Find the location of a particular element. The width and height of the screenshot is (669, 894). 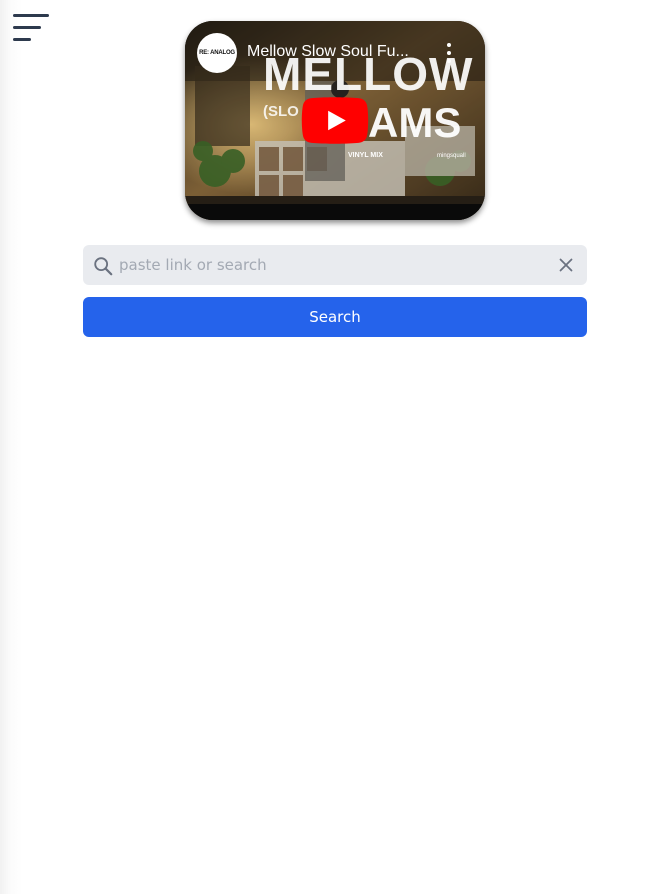

channel-avatar-text: RE: ANALOG is located at coordinates (217, 53).